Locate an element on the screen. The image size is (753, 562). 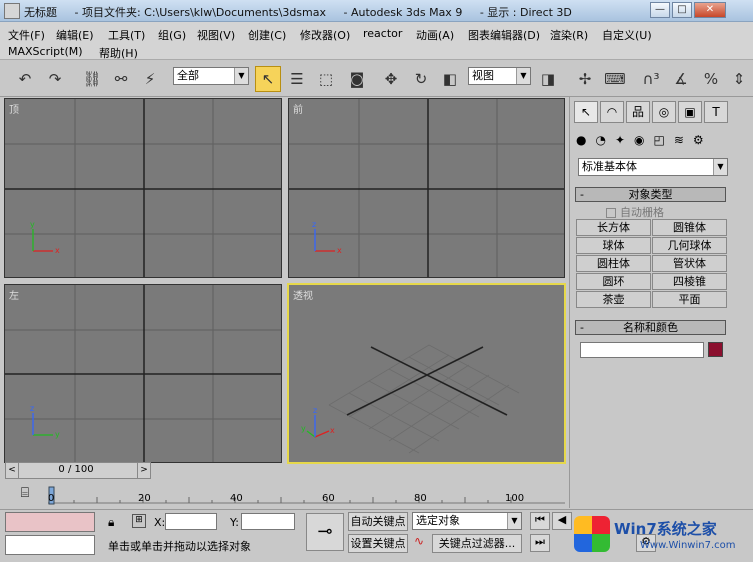
previous-frame-icon: ◀ is located at coordinates (562, 521).